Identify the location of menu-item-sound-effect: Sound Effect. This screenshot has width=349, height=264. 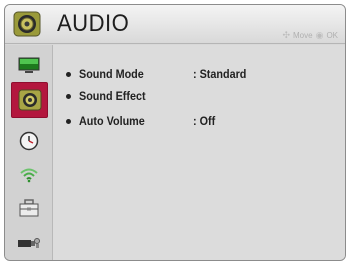
(129, 96).